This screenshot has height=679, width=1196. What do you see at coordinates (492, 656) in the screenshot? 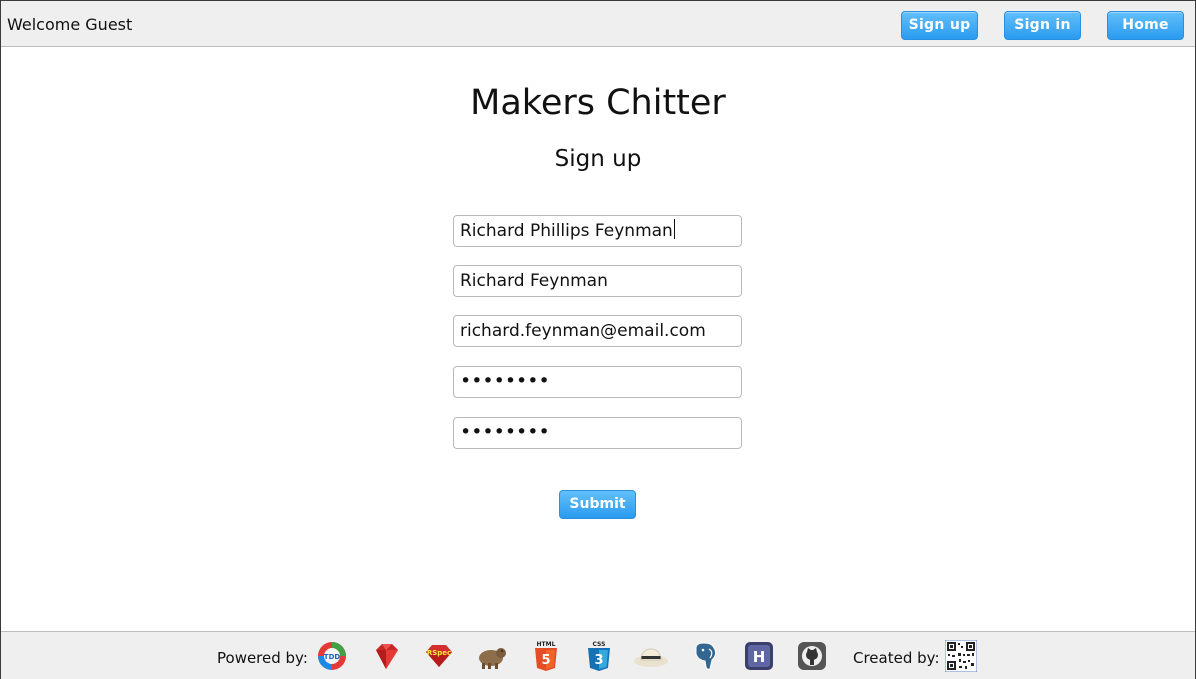
I see `capybara-icon` at bounding box center [492, 656].